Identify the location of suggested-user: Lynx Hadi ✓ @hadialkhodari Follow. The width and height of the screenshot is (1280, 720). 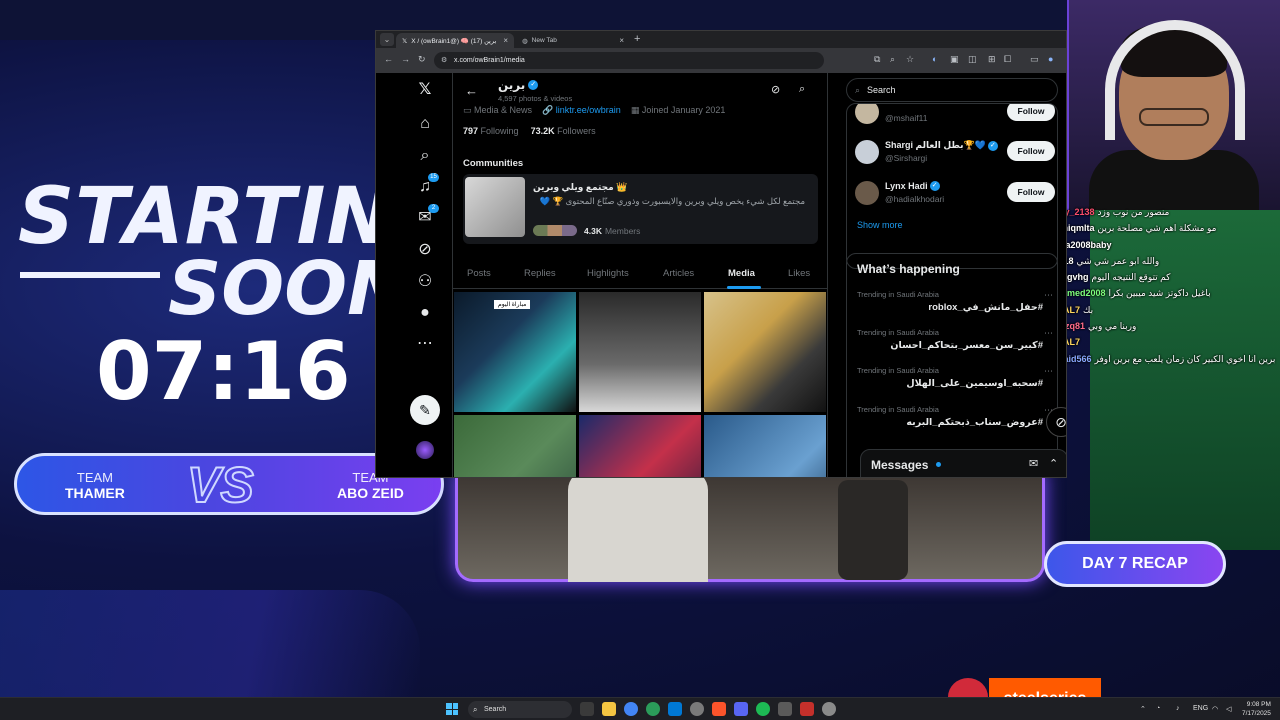
(955, 194).